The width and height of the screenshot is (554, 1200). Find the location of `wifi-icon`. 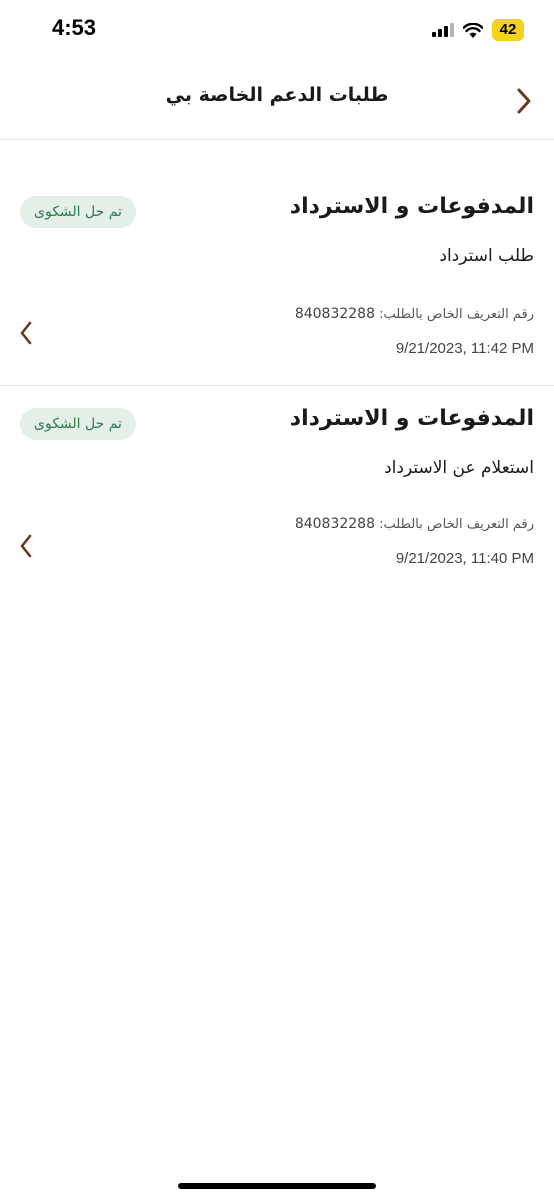

wifi-icon is located at coordinates (473, 30).